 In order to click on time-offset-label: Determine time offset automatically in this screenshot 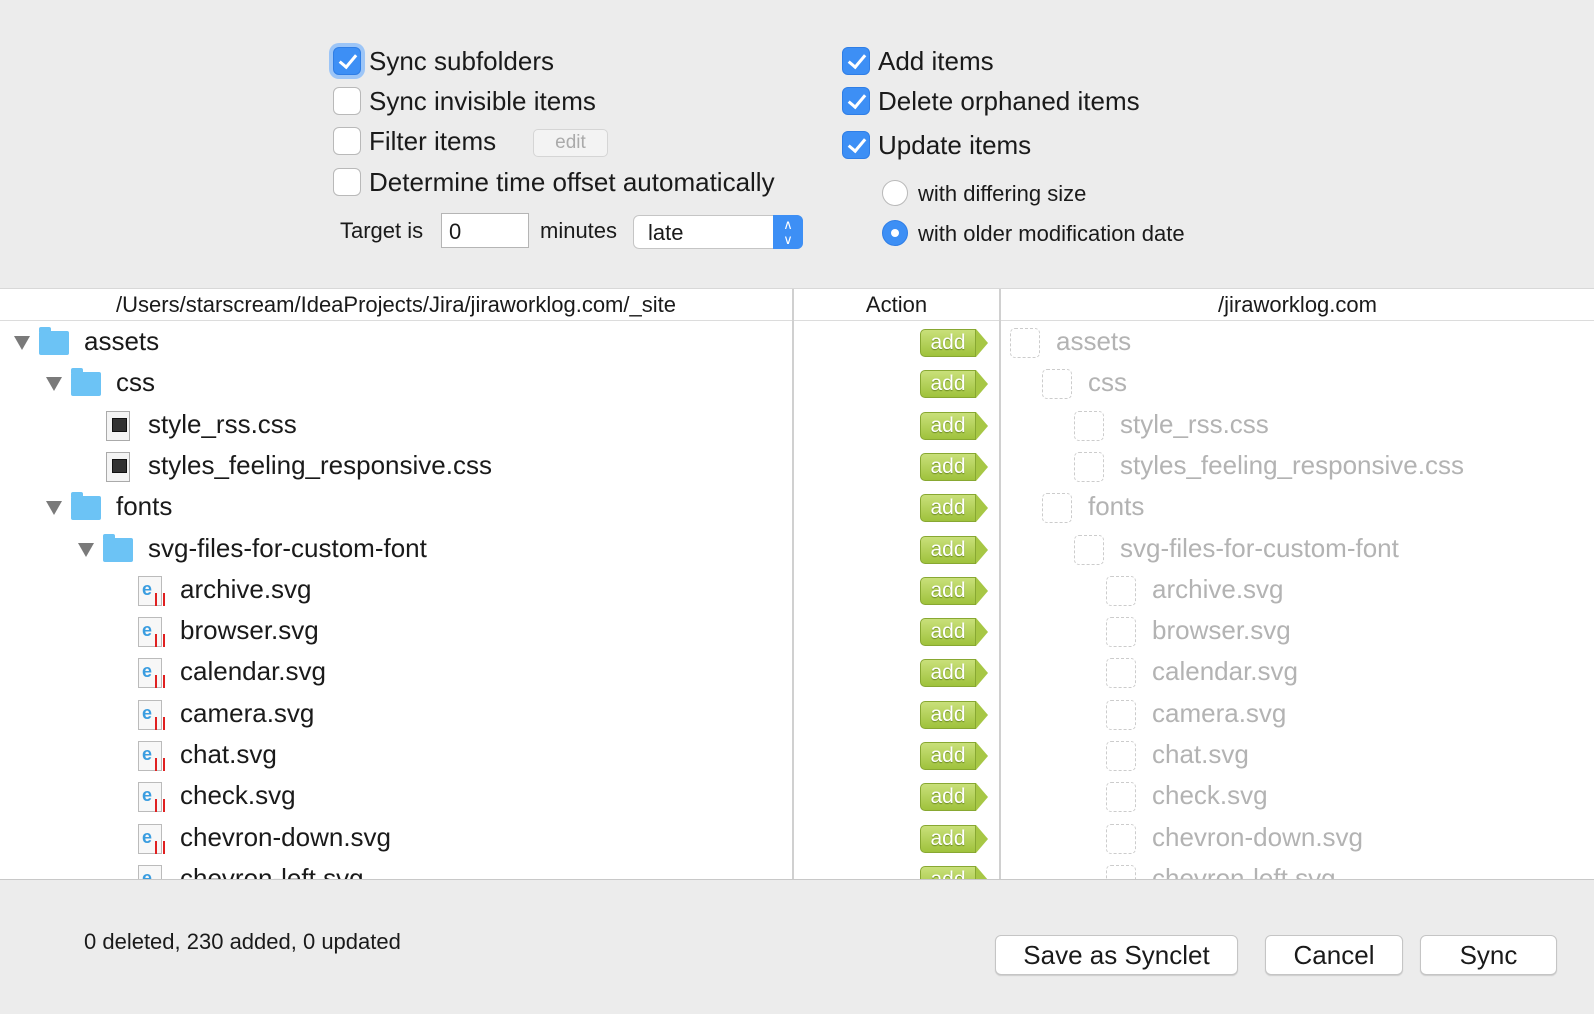, I will do `click(572, 182)`.